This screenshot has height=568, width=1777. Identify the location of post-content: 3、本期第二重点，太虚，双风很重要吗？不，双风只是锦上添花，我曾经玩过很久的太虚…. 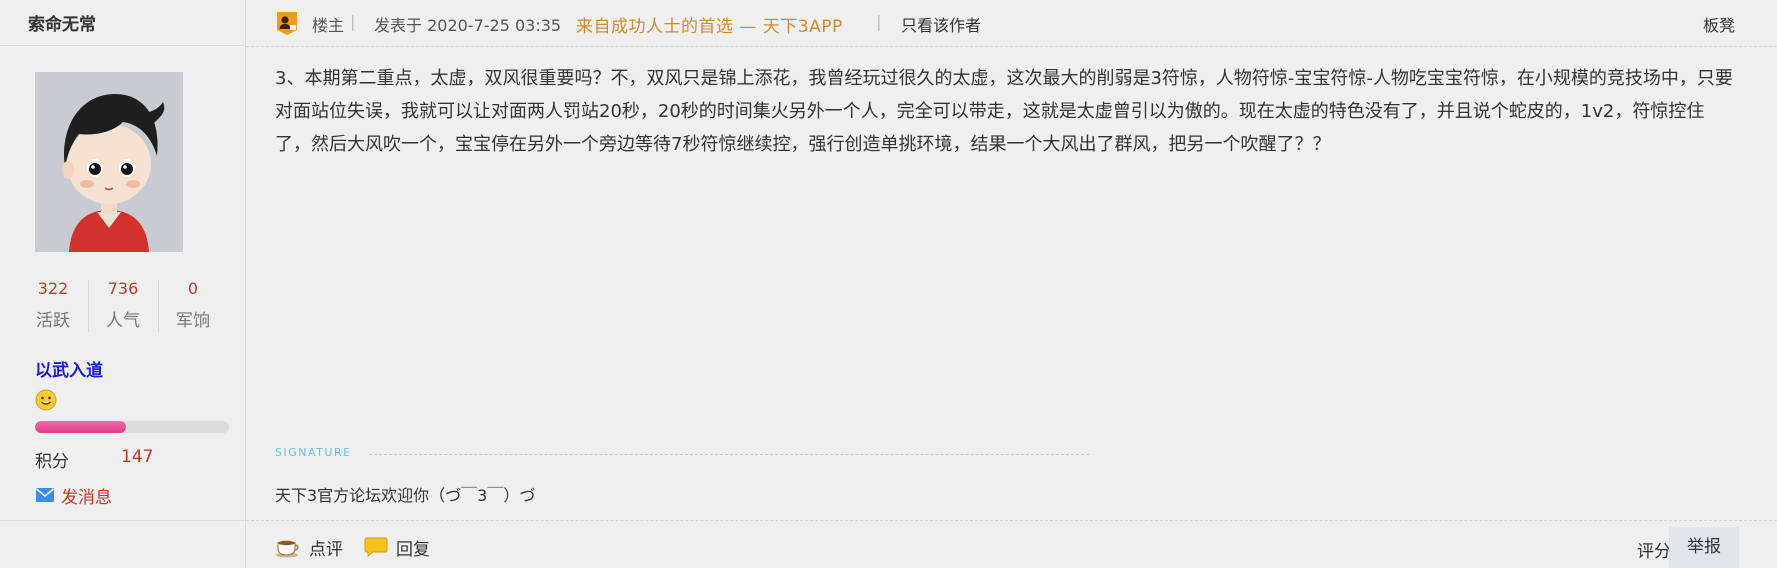
(1004, 111).